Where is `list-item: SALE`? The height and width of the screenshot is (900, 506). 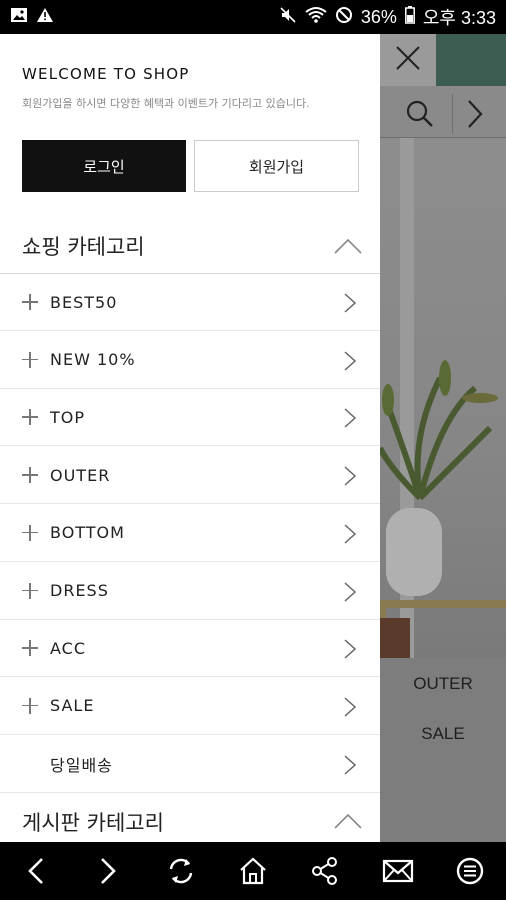 list-item: SALE is located at coordinates (190, 706).